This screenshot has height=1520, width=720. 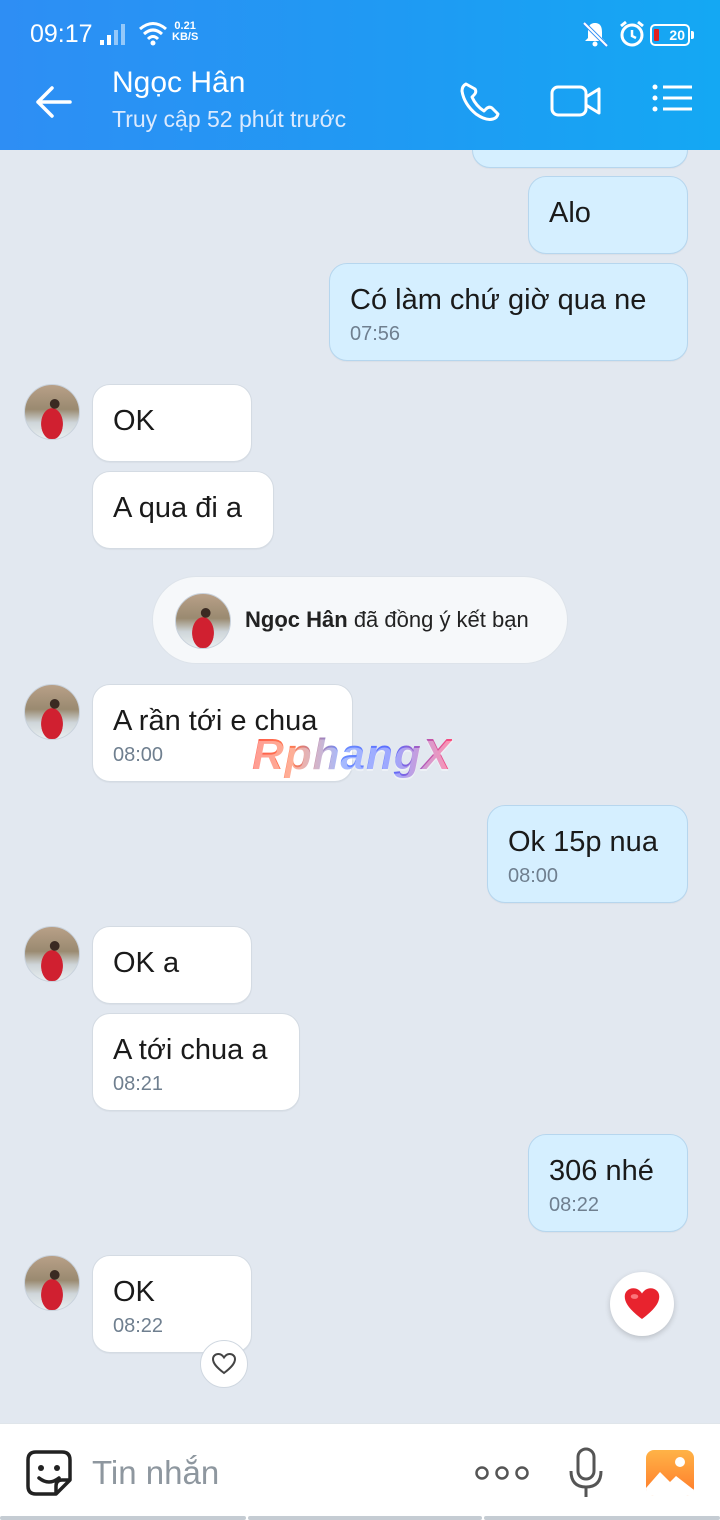 I want to click on message-bubble-incoming: OK a, so click(x=172, y=965).